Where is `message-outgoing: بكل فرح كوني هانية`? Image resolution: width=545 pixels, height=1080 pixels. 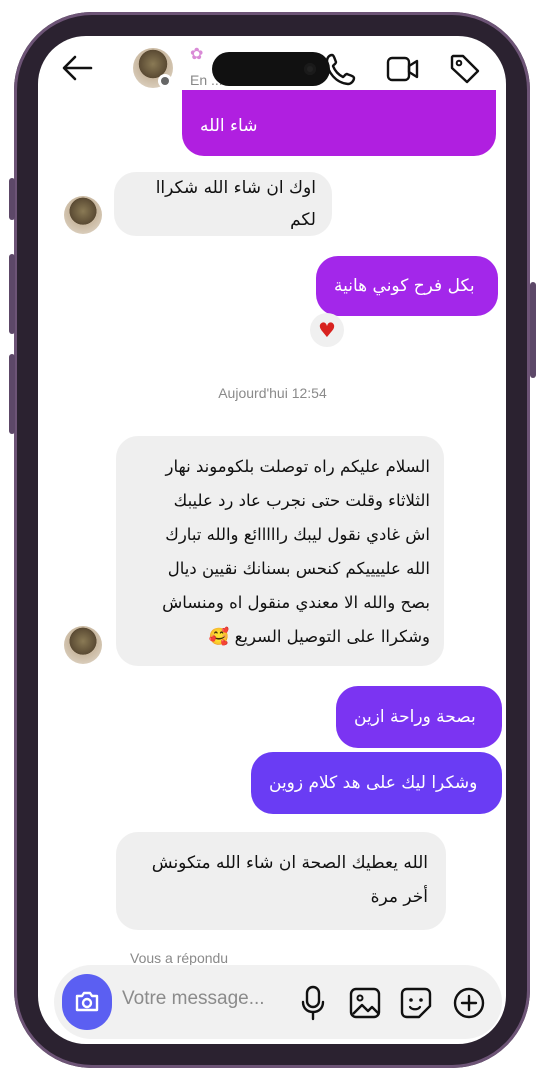
message-outgoing: بكل فرح كوني هانية is located at coordinates (407, 286).